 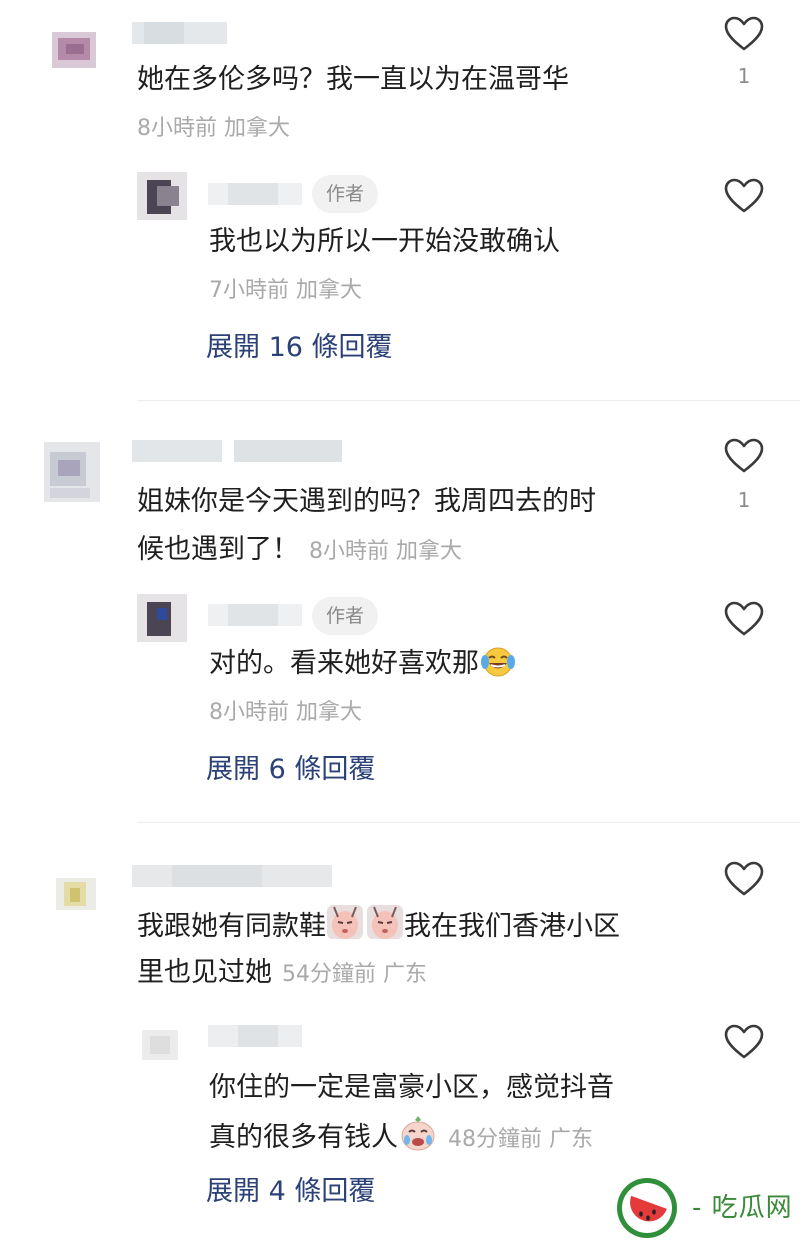 I want to click on comment-text-line2-content: 候也遇到了！, so click(x=218, y=549).